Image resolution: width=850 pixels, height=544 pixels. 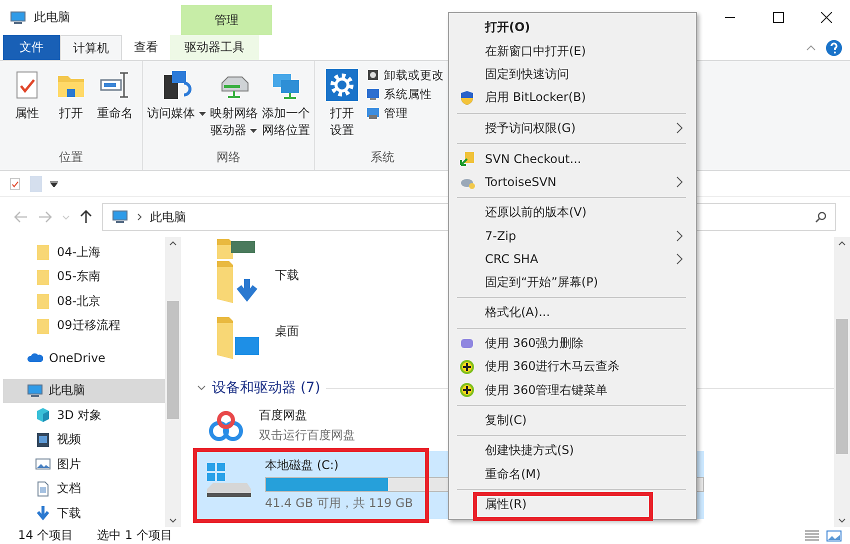 I want to click on group-label: 网络, so click(x=228, y=157).